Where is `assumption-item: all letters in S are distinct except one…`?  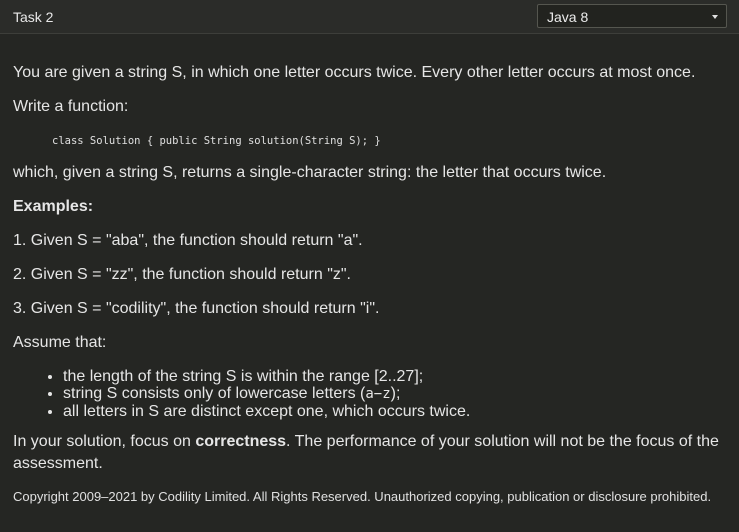
assumption-item: all letters in S are distinct except one… is located at coordinates (394, 411).